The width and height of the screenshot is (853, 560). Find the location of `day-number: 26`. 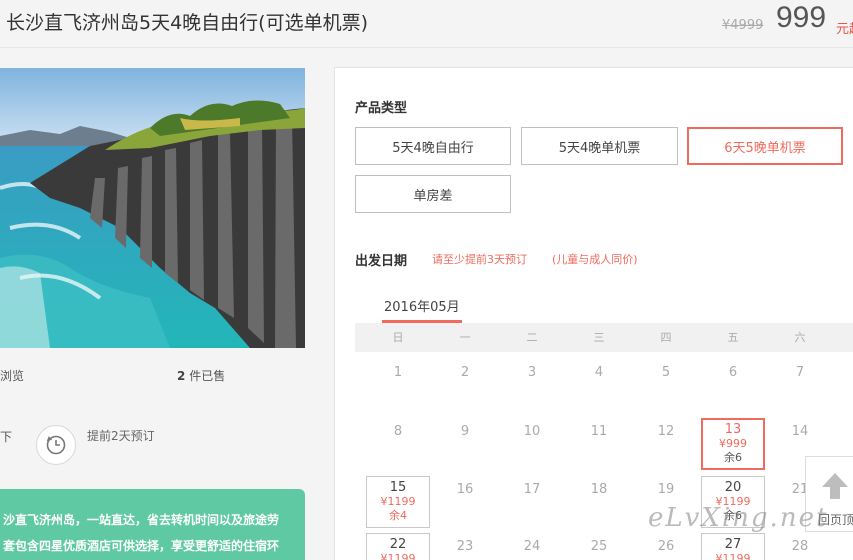

day-number: 26 is located at coordinates (666, 546).